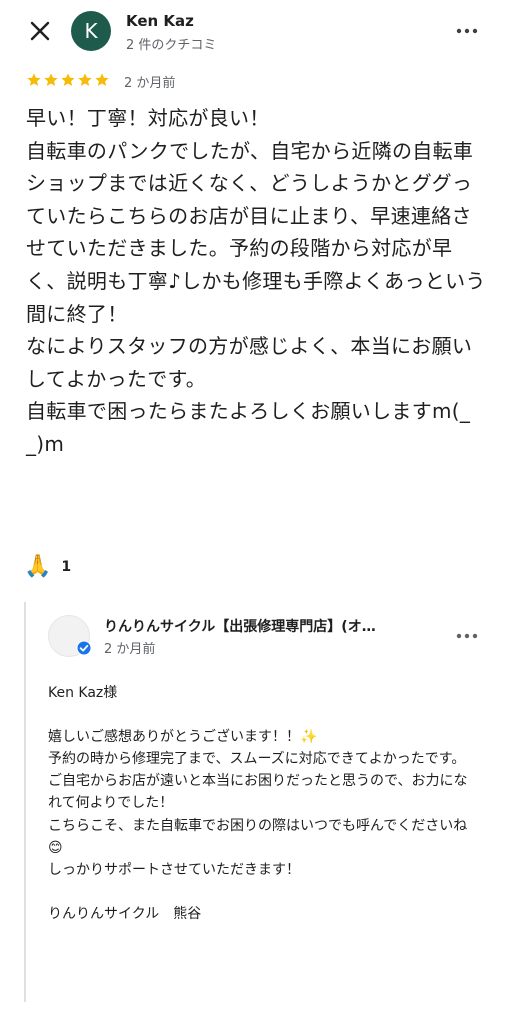 The image size is (507, 1024). Describe the element at coordinates (248, 427) in the screenshot. I see `review-paragraph: 自転車で困ったらまたよろしくお願いしますm(_ _)m` at that location.